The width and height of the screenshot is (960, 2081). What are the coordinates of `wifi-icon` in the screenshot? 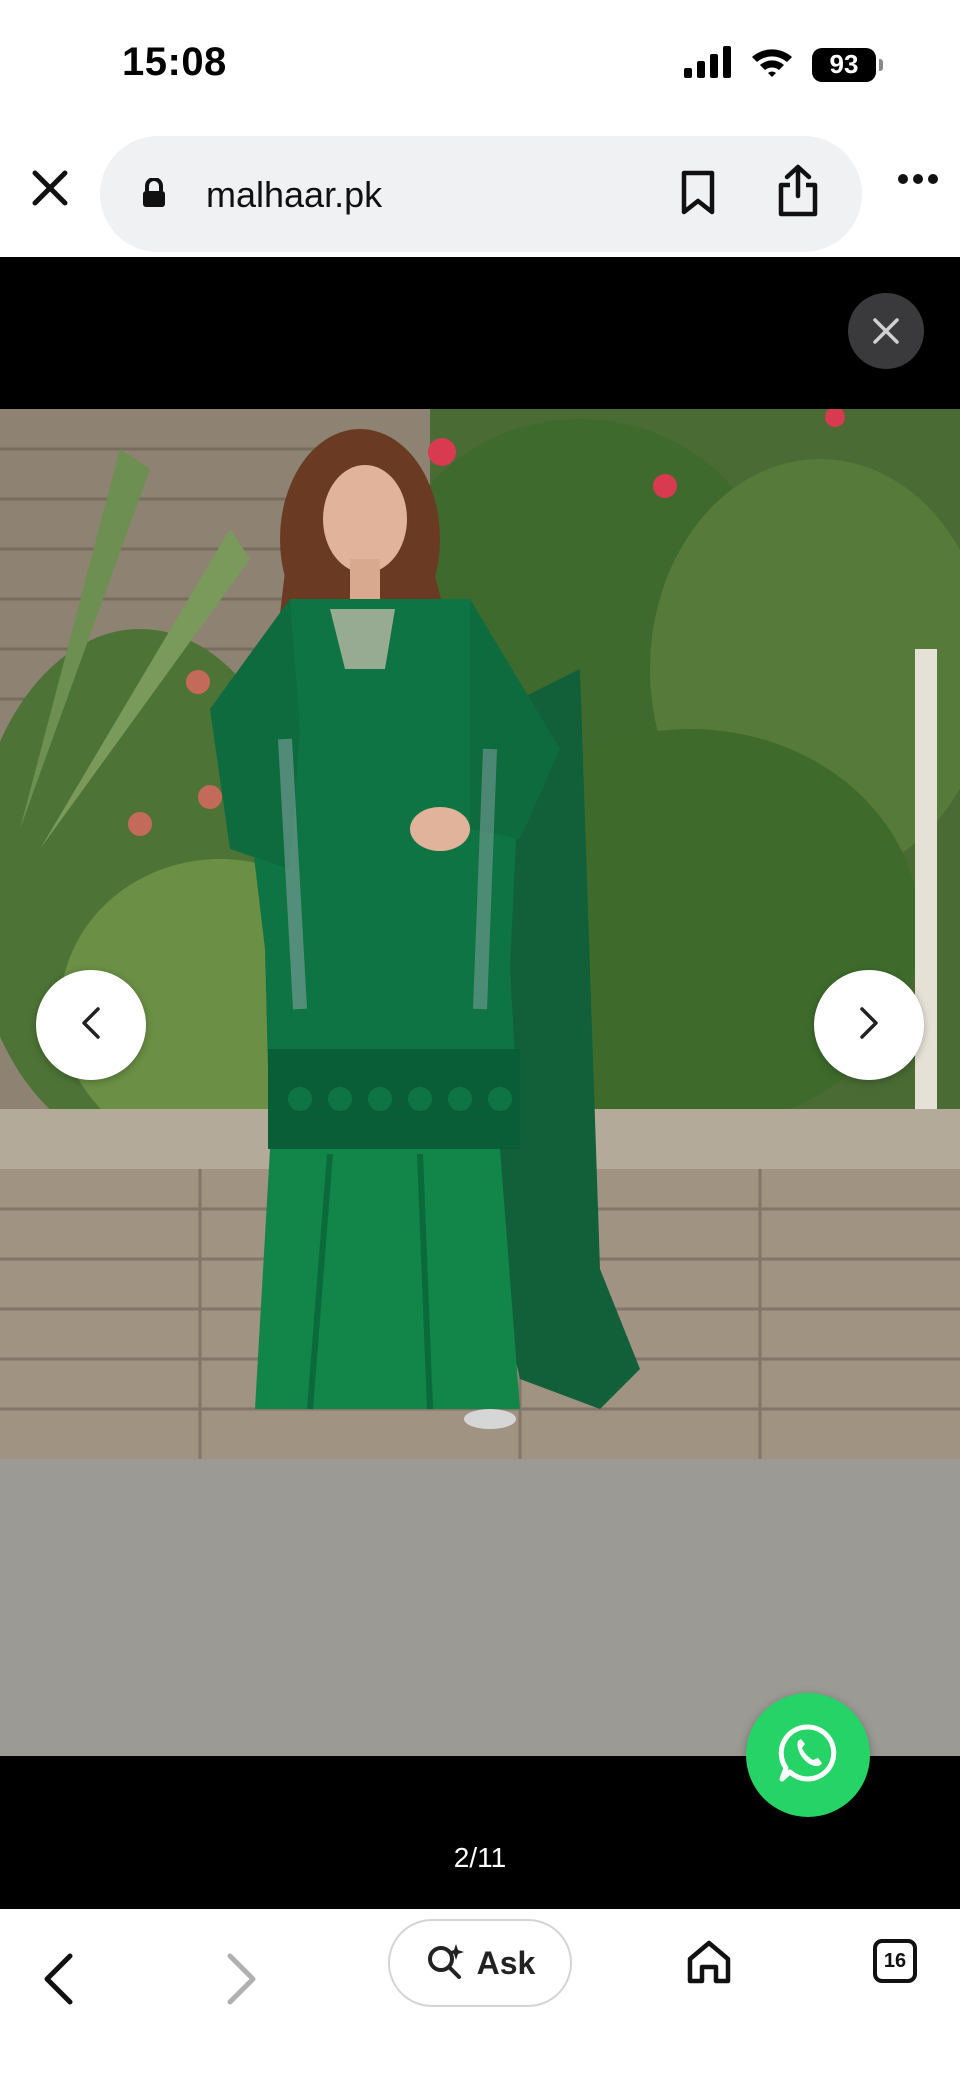 It's located at (772, 64).